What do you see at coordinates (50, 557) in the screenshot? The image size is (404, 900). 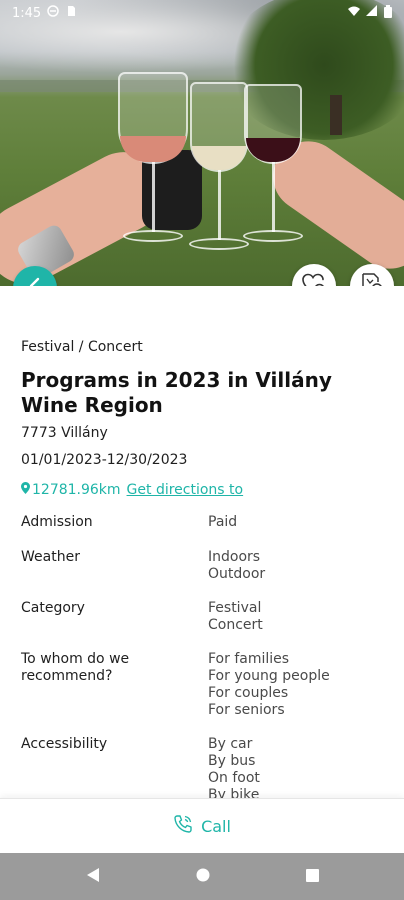 I see `attribute-label: Weather` at bounding box center [50, 557].